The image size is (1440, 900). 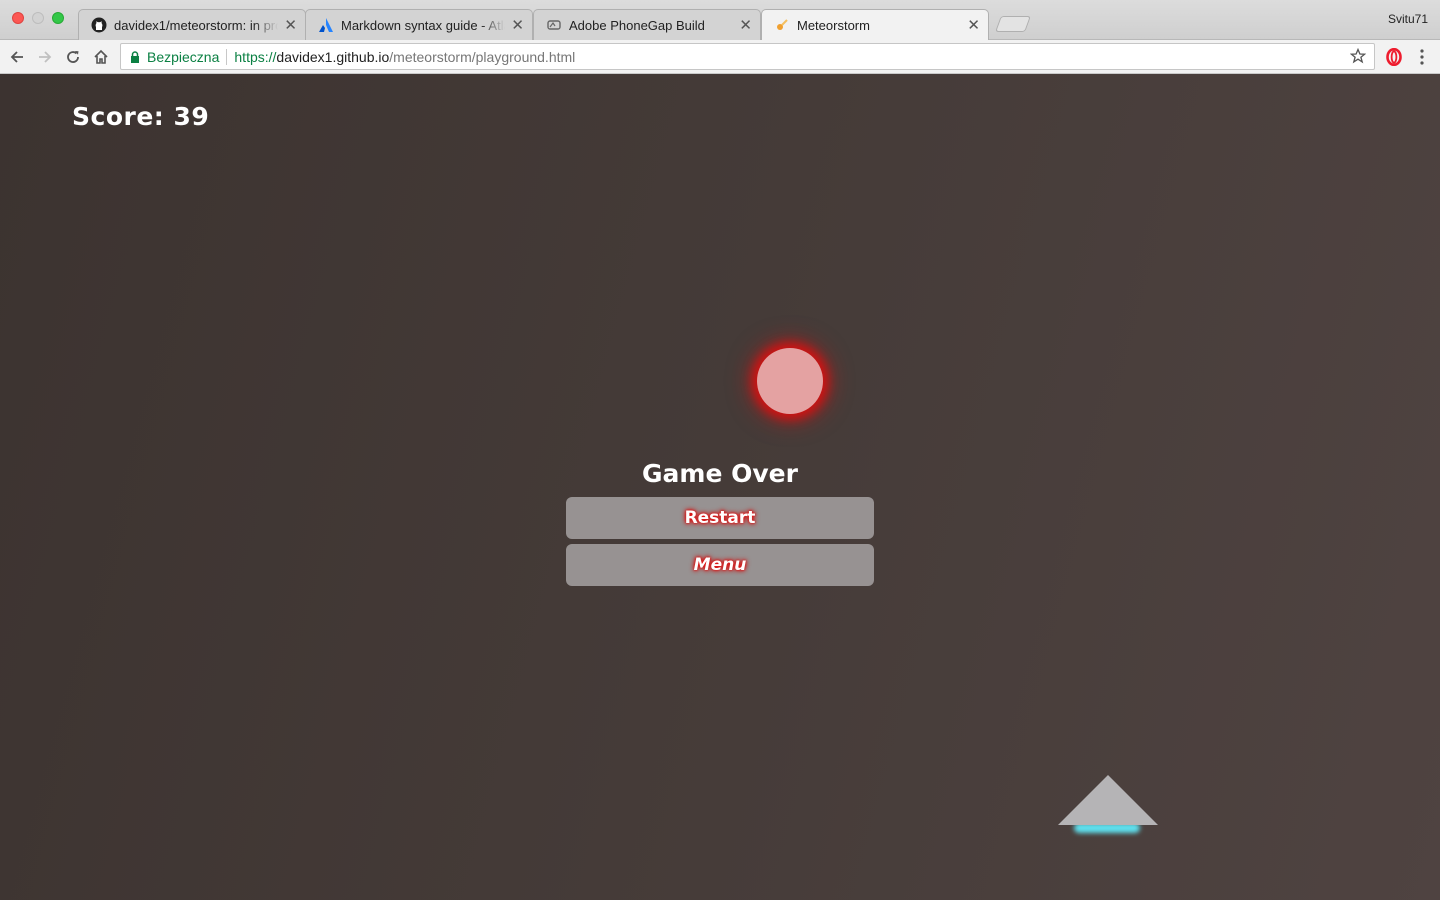 What do you see at coordinates (38, 18) in the screenshot?
I see `window-minimize-button` at bounding box center [38, 18].